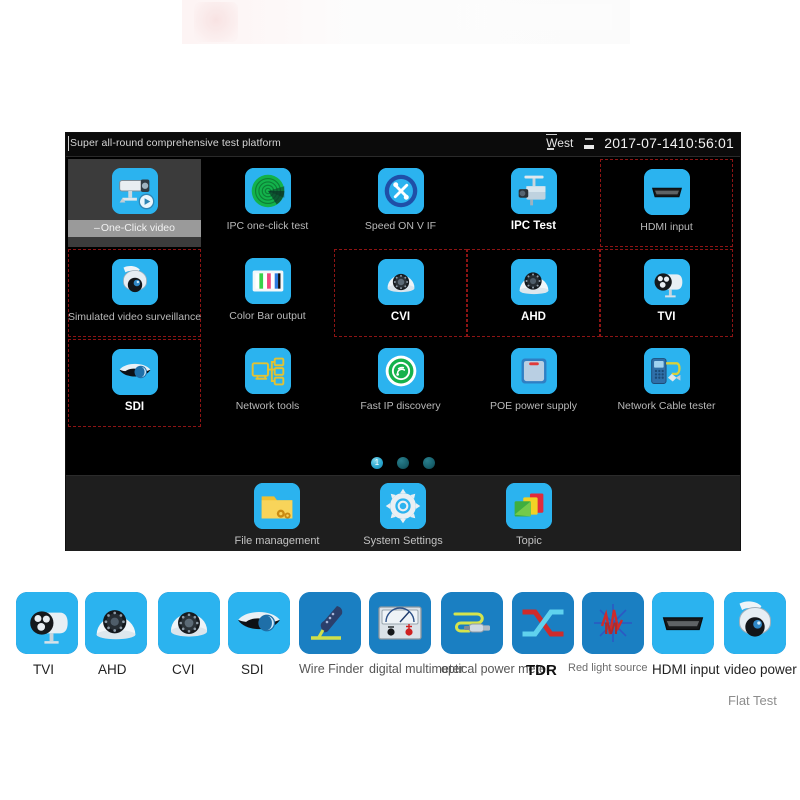 The image size is (800, 800). I want to click on dock-item-label: System Settings, so click(403, 541).